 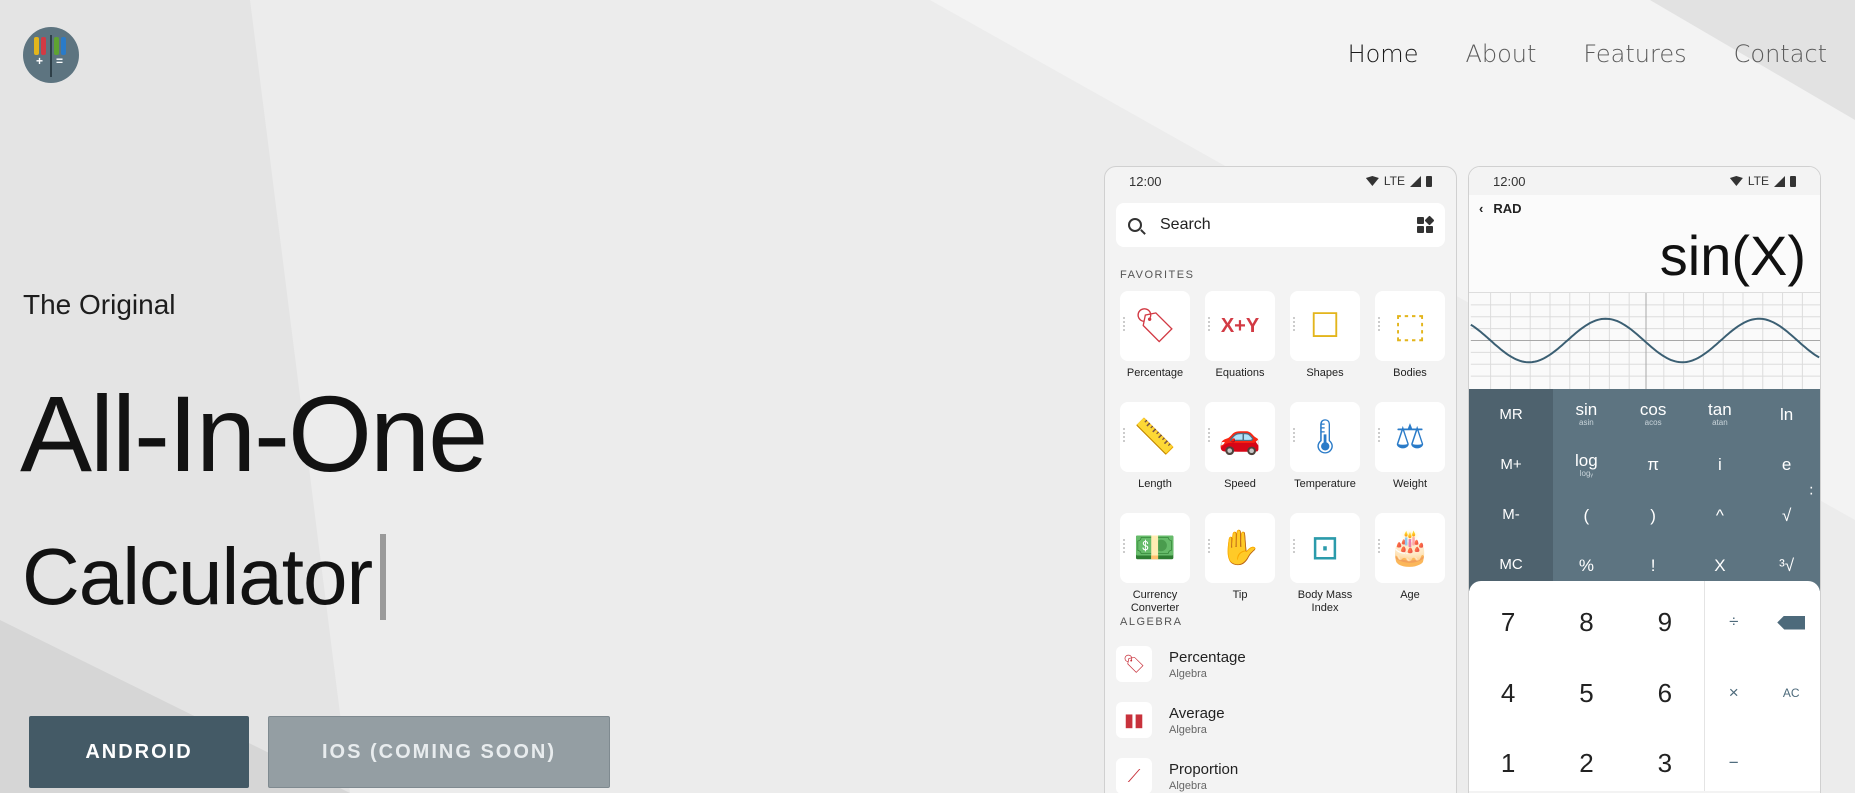 I want to click on ios-button: IOS (COMING SOON), so click(x=439, y=752).